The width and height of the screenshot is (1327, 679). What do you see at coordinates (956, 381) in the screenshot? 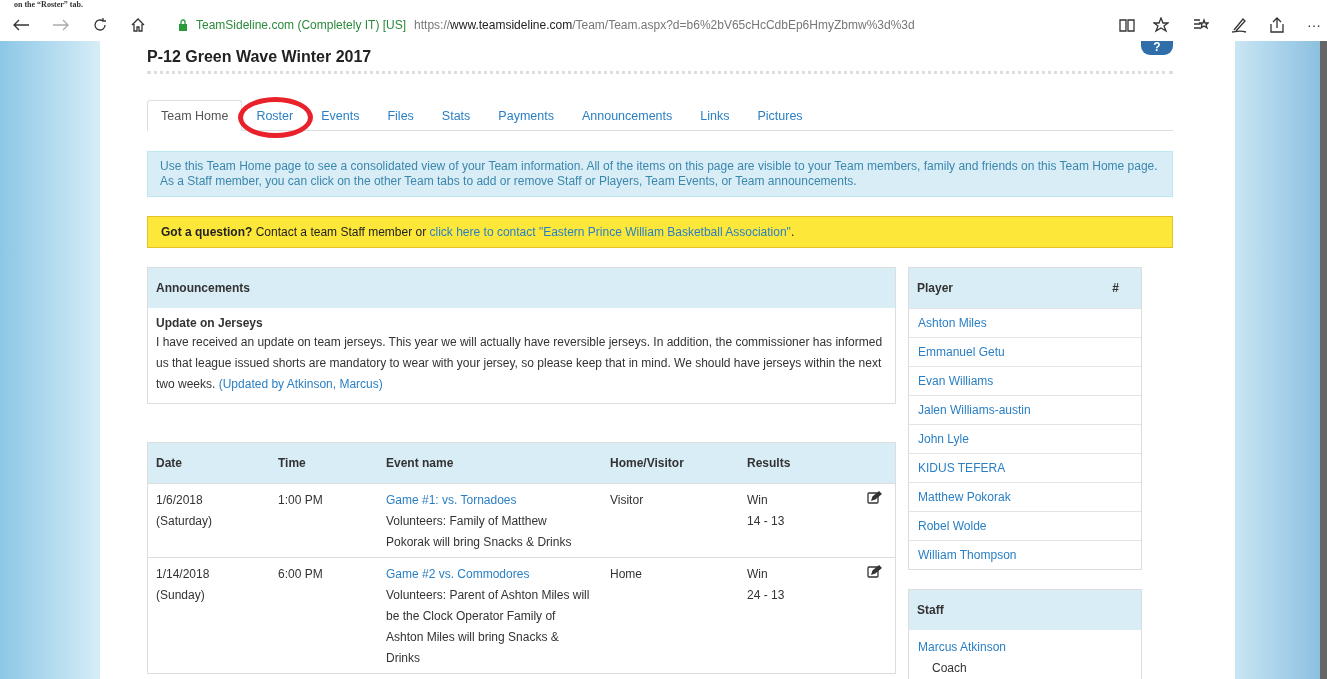
I see `player-link: Evan Williams` at bounding box center [956, 381].